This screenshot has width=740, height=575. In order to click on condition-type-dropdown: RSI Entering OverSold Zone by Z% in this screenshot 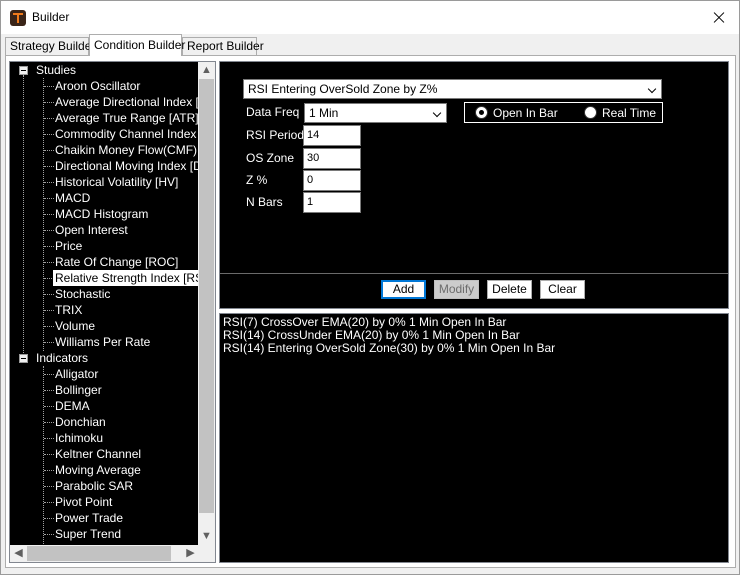, I will do `click(452, 89)`.